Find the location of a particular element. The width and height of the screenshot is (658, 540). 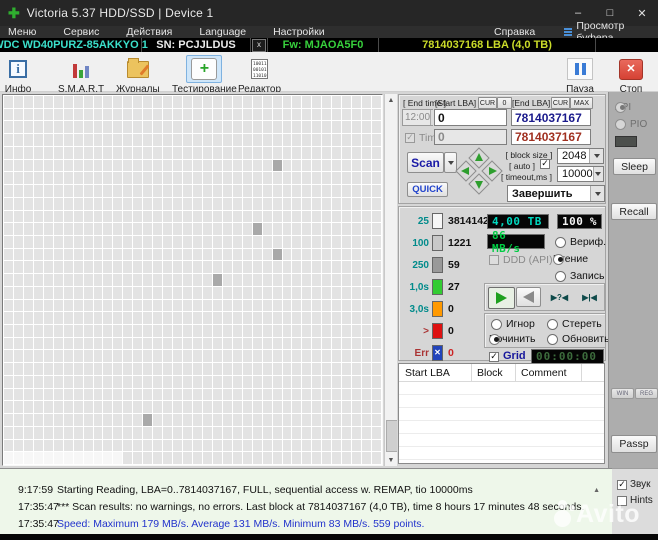

end-lba-cur-button: CUR is located at coordinates (560, 103).